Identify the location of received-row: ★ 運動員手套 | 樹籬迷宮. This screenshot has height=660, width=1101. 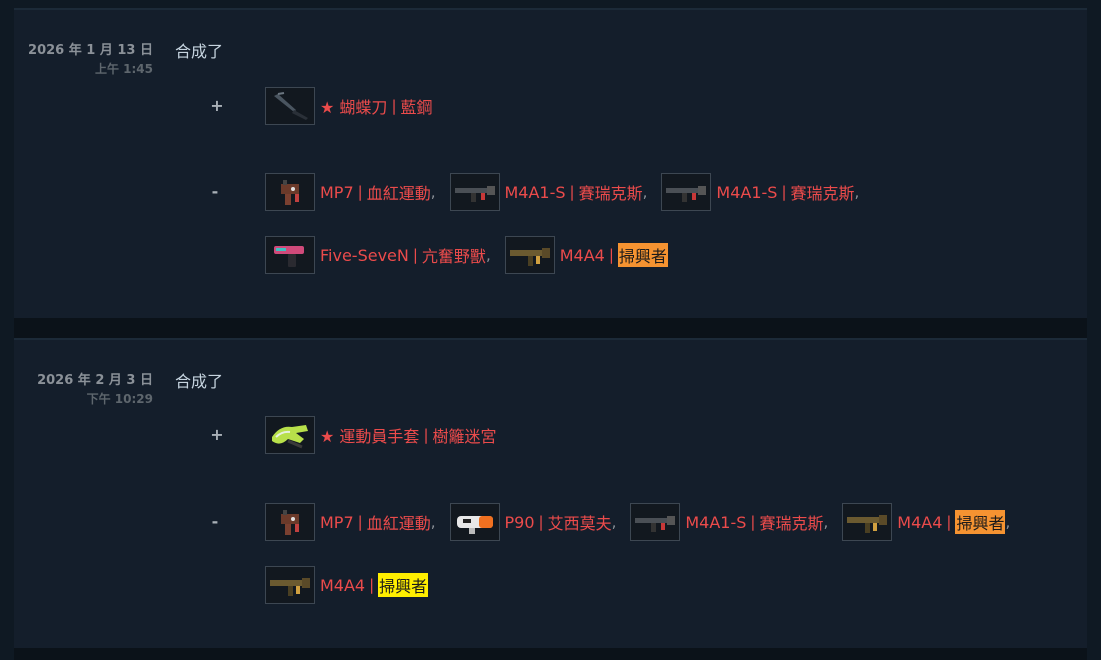
(381, 435).